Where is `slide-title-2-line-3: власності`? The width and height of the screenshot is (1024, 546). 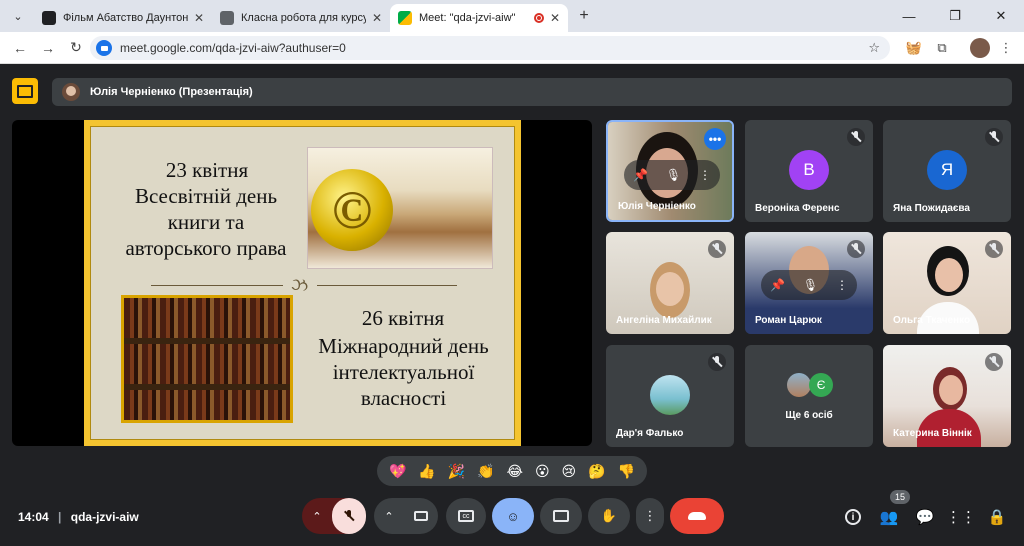
slide-title-2-line-3: власності is located at coordinates (403, 398).